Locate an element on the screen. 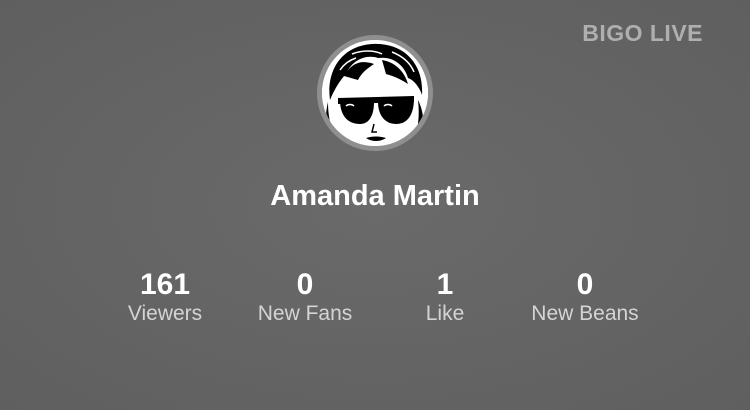 The width and height of the screenshot is (750, 410). stat-like-value: 1 is located at coordinates (445, 284).